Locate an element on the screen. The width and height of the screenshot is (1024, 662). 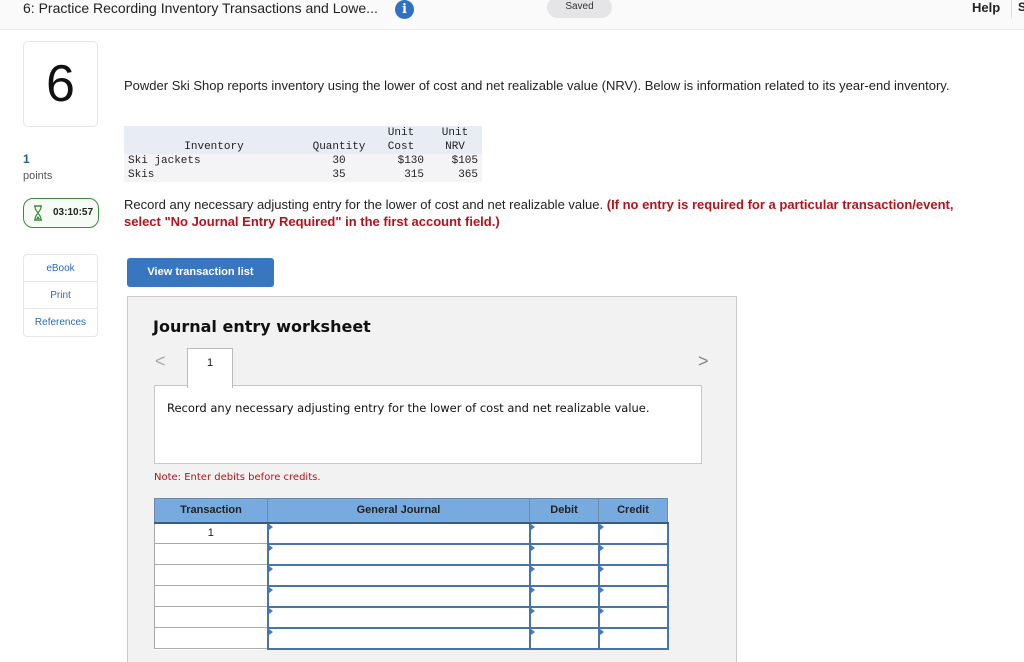
journal-row: 1 is located at coordinates (411, 533).